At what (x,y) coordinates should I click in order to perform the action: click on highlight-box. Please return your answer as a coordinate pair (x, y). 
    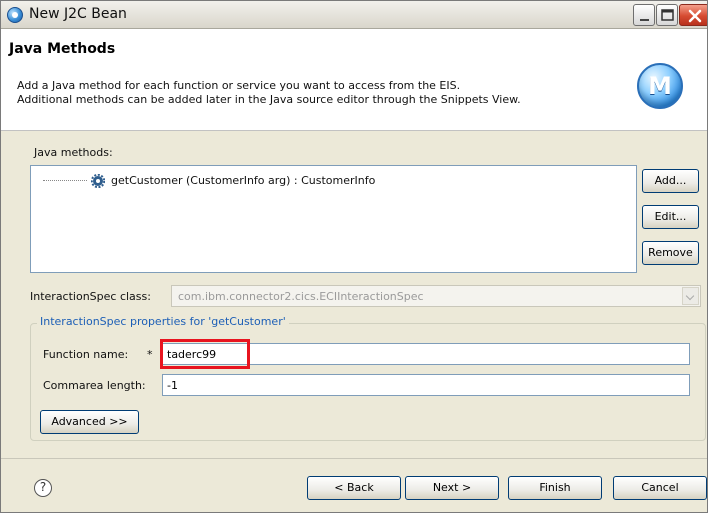
    Looking at the image, I should click on (205, 354).